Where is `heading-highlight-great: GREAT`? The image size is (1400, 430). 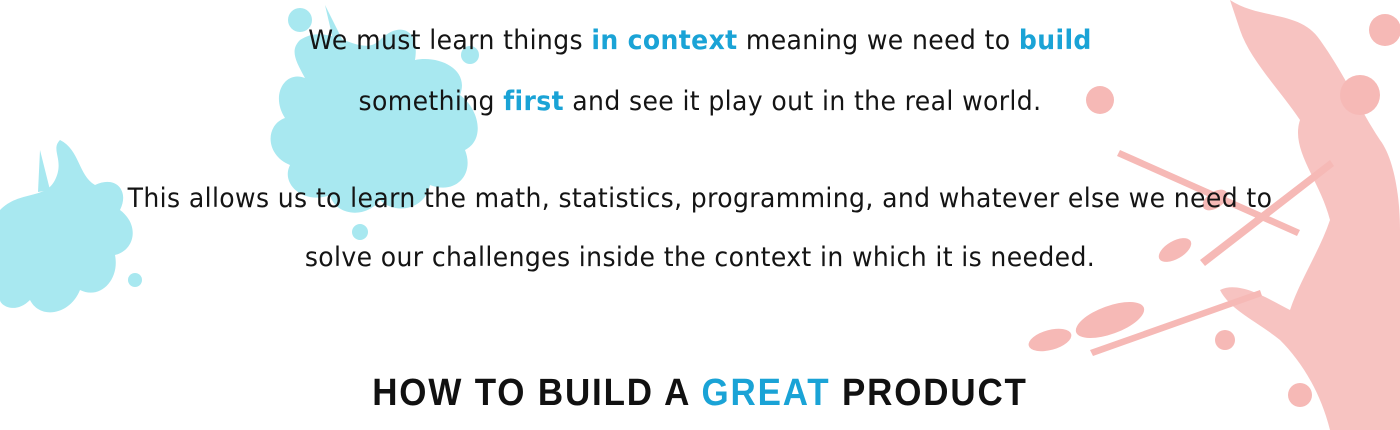 heading-highlight-great: GREAT is located at coordinates (766, 393).